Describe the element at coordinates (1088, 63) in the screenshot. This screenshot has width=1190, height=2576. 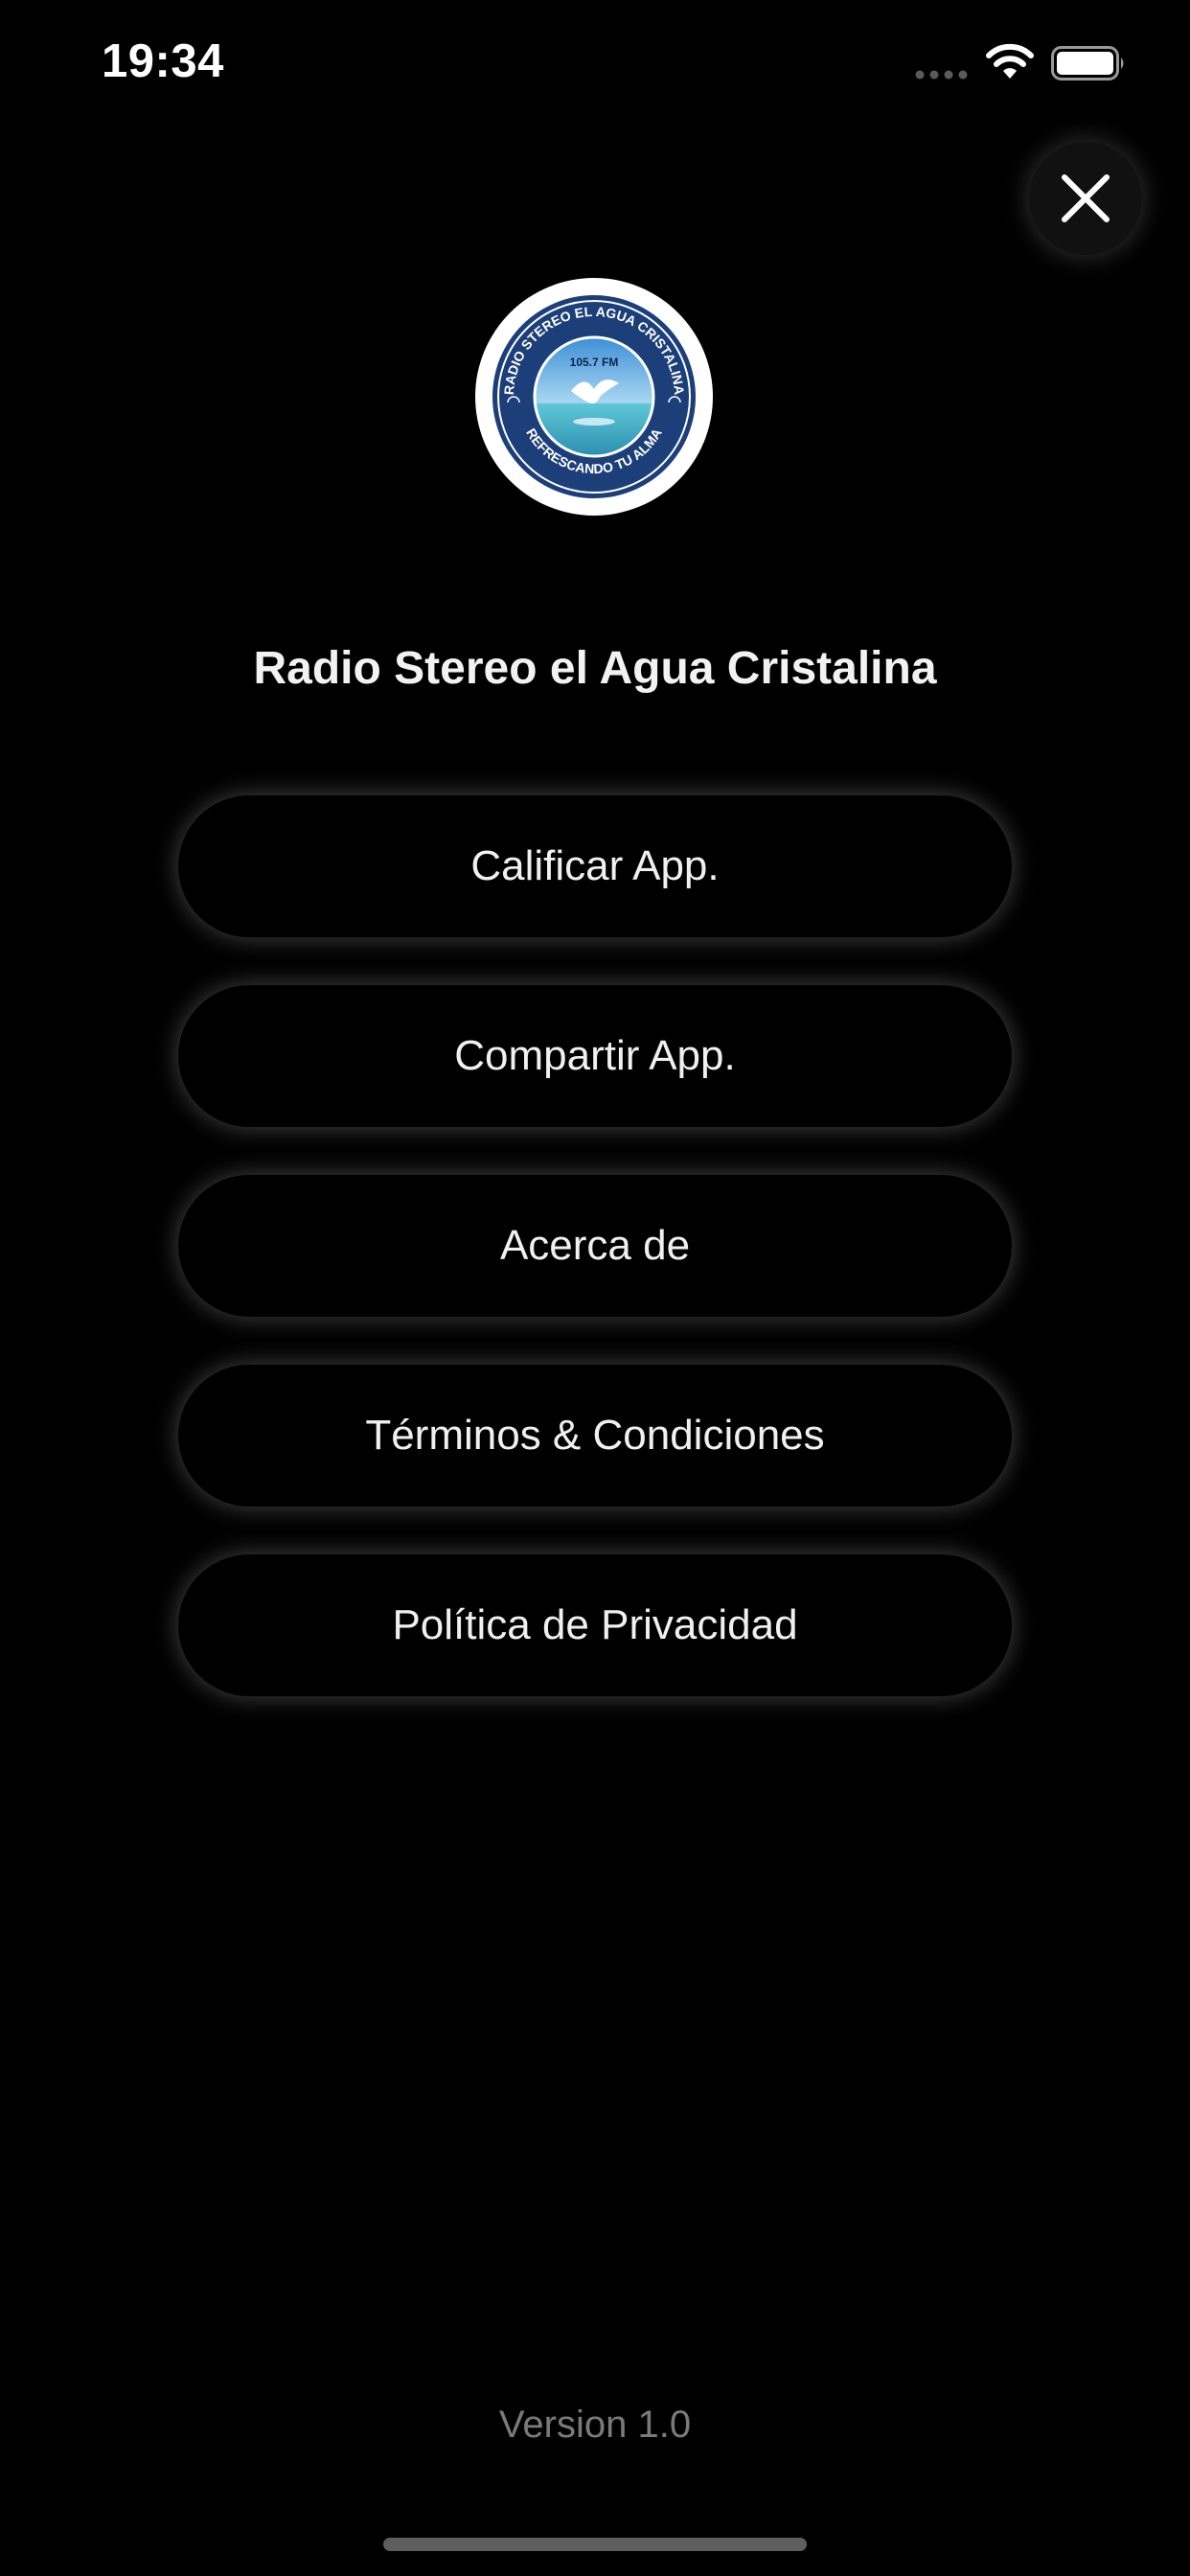
I see `battery-icon` at that location.